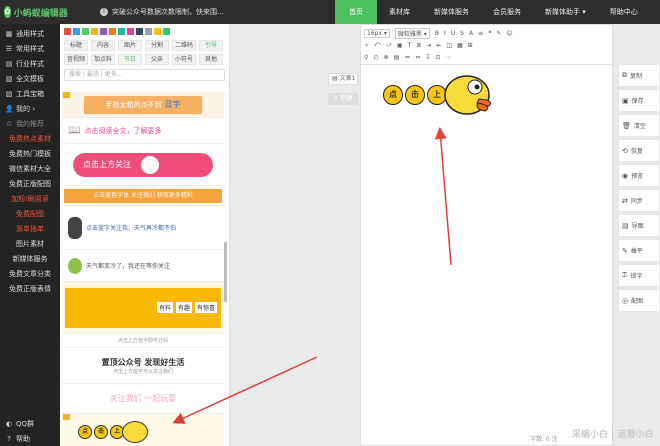 Image resolution: width=660 pixels, height=446 pixels. I want to click on tool-icon: ⚿, so click(625, 275).